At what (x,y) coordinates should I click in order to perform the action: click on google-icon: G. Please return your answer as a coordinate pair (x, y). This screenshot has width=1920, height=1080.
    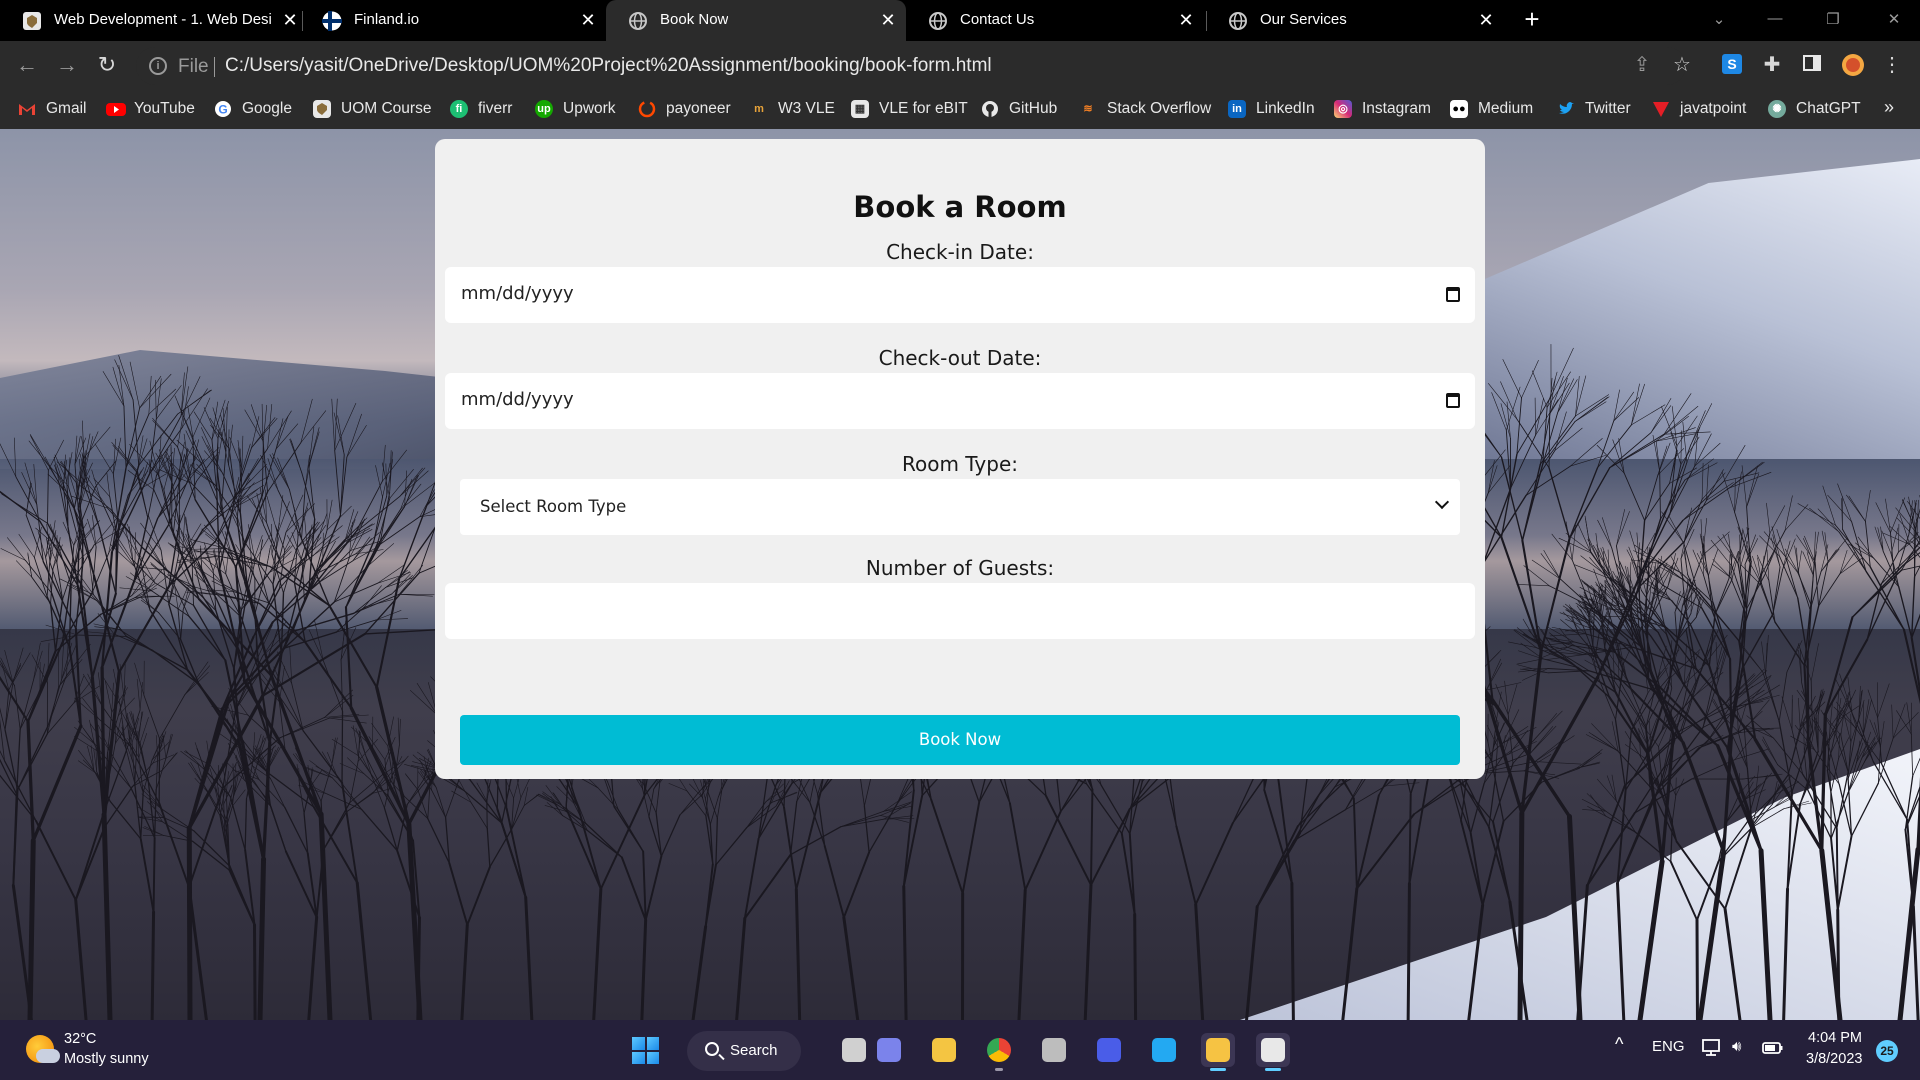
    Looking at the image, I should click on (223, 109).